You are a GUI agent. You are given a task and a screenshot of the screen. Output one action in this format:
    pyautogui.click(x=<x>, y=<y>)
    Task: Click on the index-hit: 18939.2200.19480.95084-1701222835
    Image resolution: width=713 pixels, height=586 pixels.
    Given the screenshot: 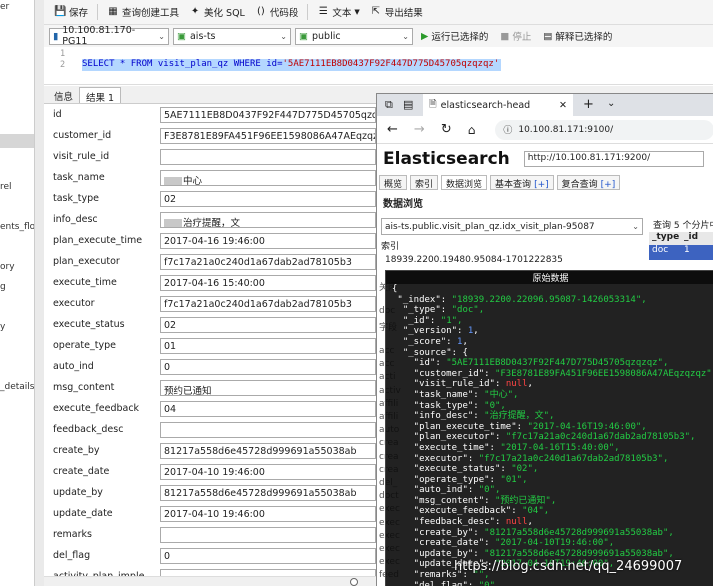 What is the action you would take?
    pyautogui.click(x=474, y=260)
    